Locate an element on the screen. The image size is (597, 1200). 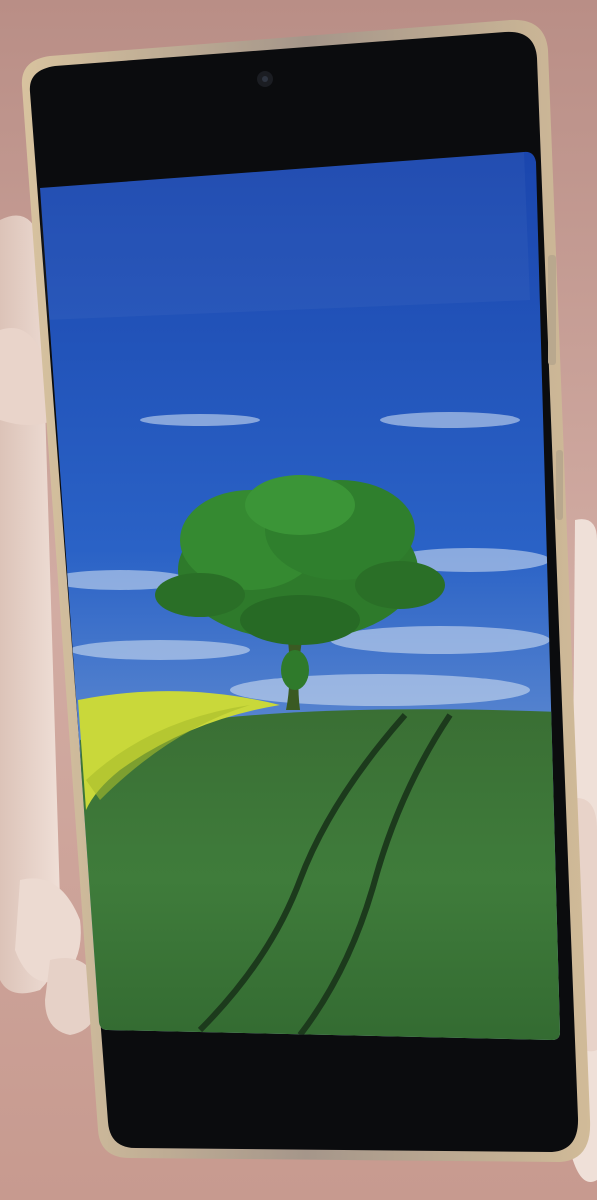
power-button is located at coordinates (559, 485).